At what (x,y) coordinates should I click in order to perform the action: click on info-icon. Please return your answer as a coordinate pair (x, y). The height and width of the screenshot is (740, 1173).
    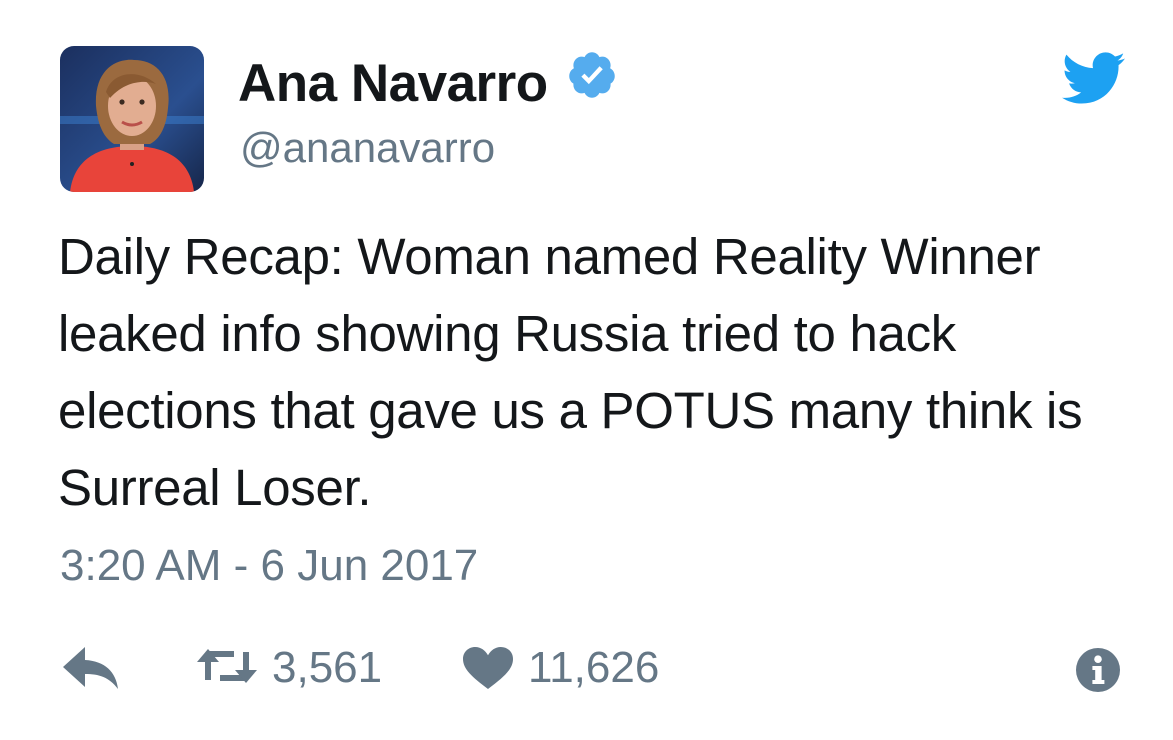
    Looking at the image, I should click on (1098, 670).